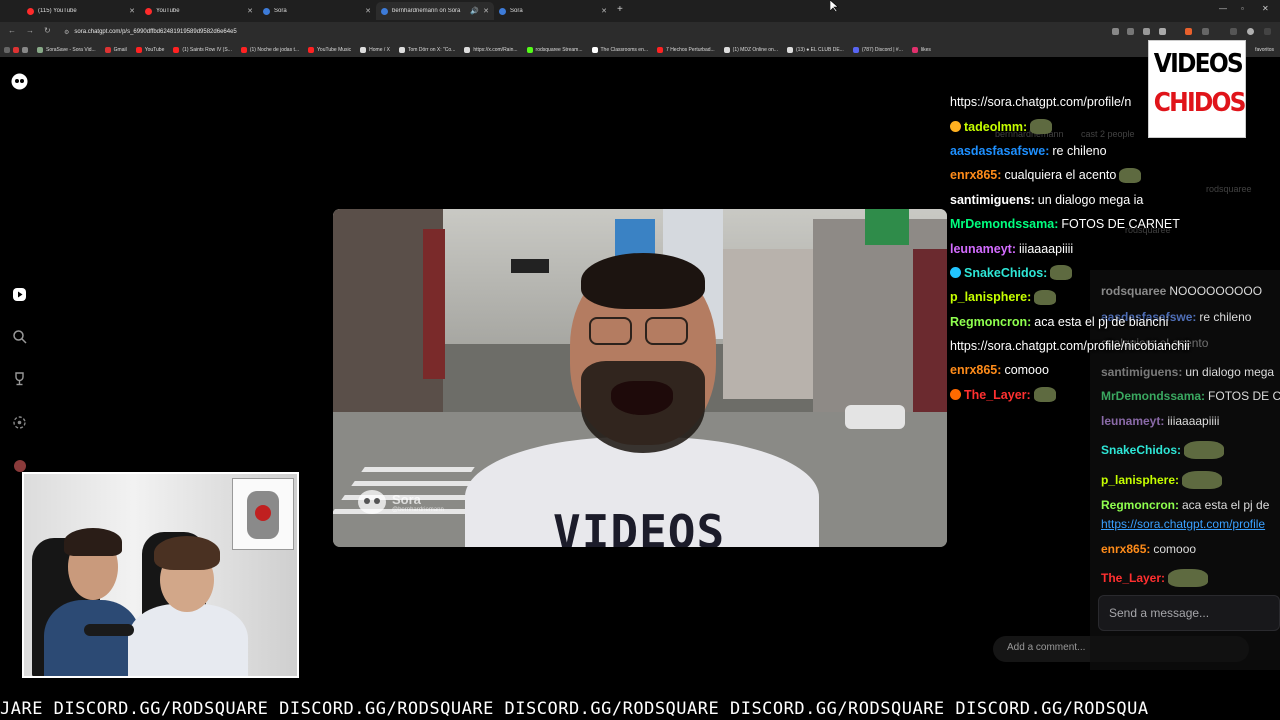  I want to click on avatar, so click(1250, 31).